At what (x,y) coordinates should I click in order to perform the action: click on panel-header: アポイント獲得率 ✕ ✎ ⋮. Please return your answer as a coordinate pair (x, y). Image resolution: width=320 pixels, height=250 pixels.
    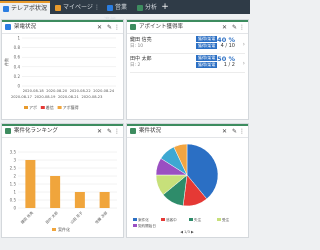
    Looking at the image, I should click on (187, 28).